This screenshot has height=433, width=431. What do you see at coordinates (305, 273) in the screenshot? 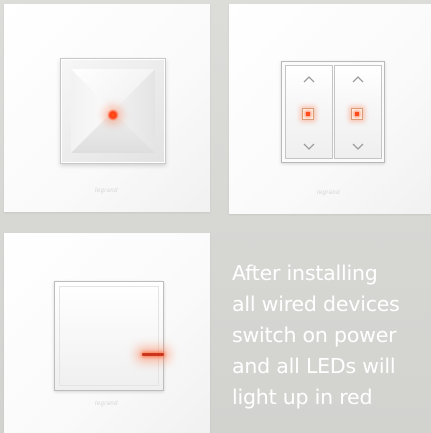
I see `caption-line: After installing` at bounding box center [305, 273].